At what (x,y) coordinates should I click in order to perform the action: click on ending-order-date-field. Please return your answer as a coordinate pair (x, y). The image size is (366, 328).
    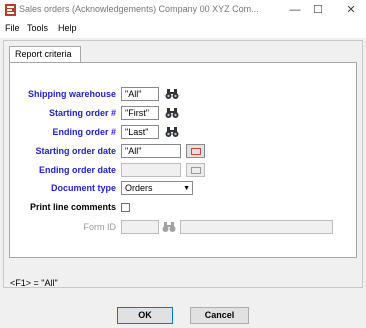
    Looking at the image, I should click on (151, 170).